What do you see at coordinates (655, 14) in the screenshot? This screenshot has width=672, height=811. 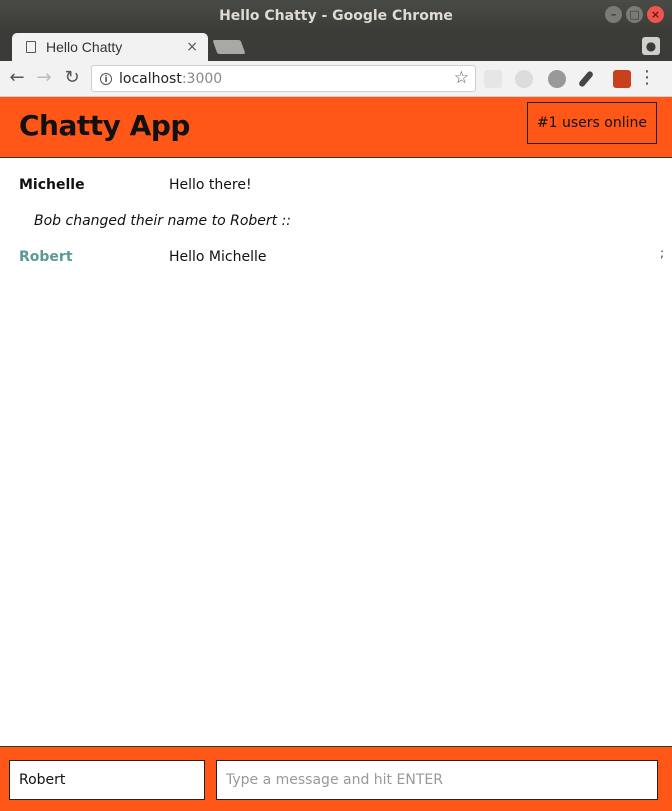 I see `close-window-button: ×` at bounding box center [655, 14].